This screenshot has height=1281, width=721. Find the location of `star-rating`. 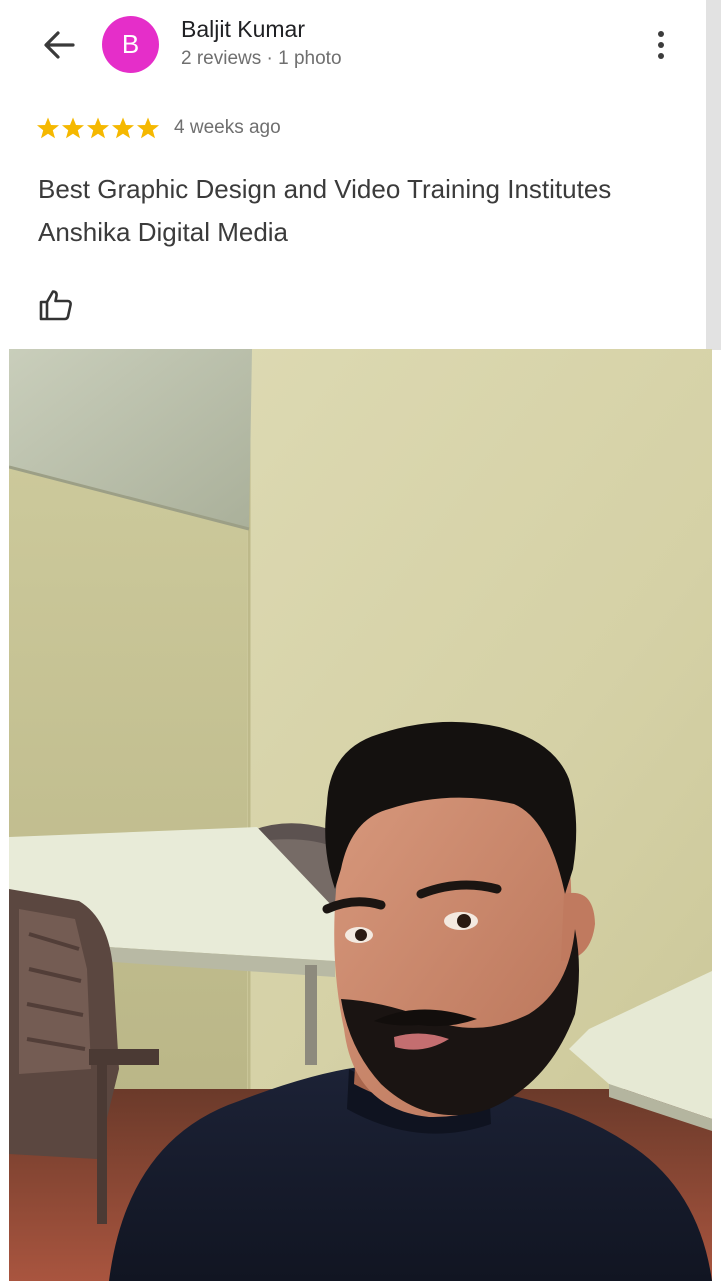

star-rating is located at coordinates (98, 128).